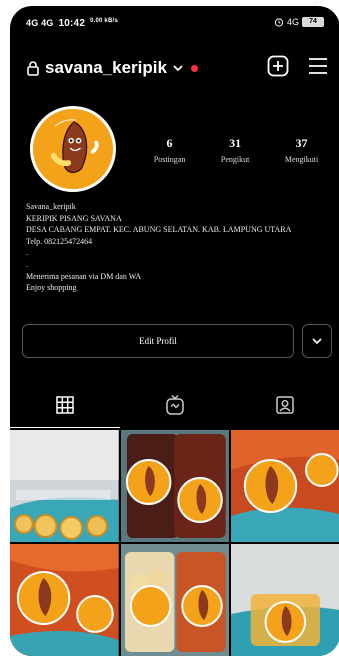 The image size is (339, 660). Describe the element at coordinates (51, 288) in the screenshot. I see `bio-line: Enjoy shopping` at that location.